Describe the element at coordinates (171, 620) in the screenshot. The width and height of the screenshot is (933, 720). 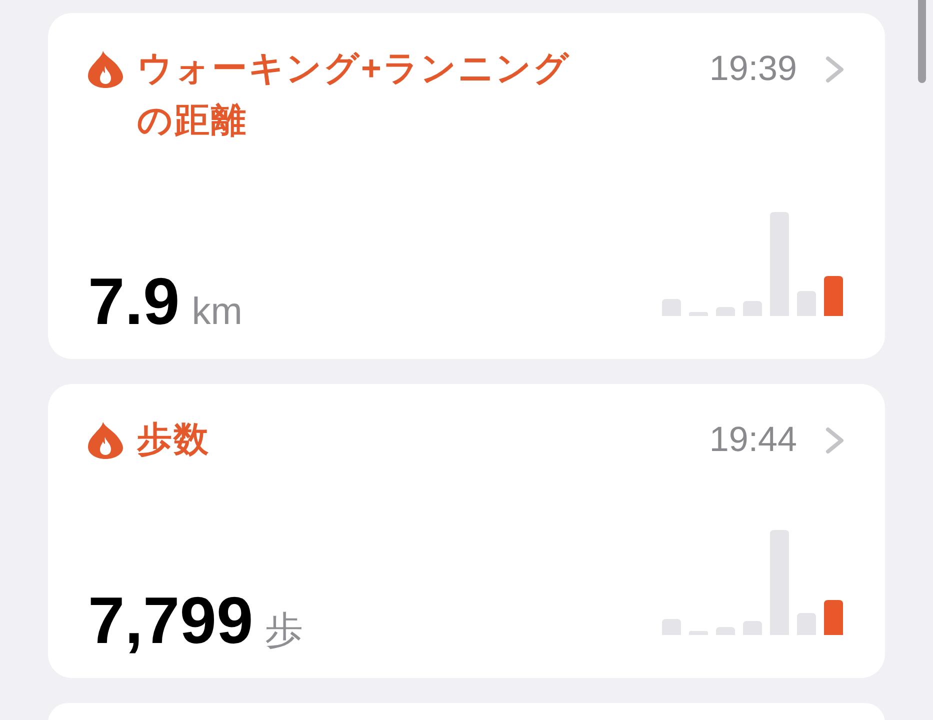
I see `metric-value: 7,799` at that location.